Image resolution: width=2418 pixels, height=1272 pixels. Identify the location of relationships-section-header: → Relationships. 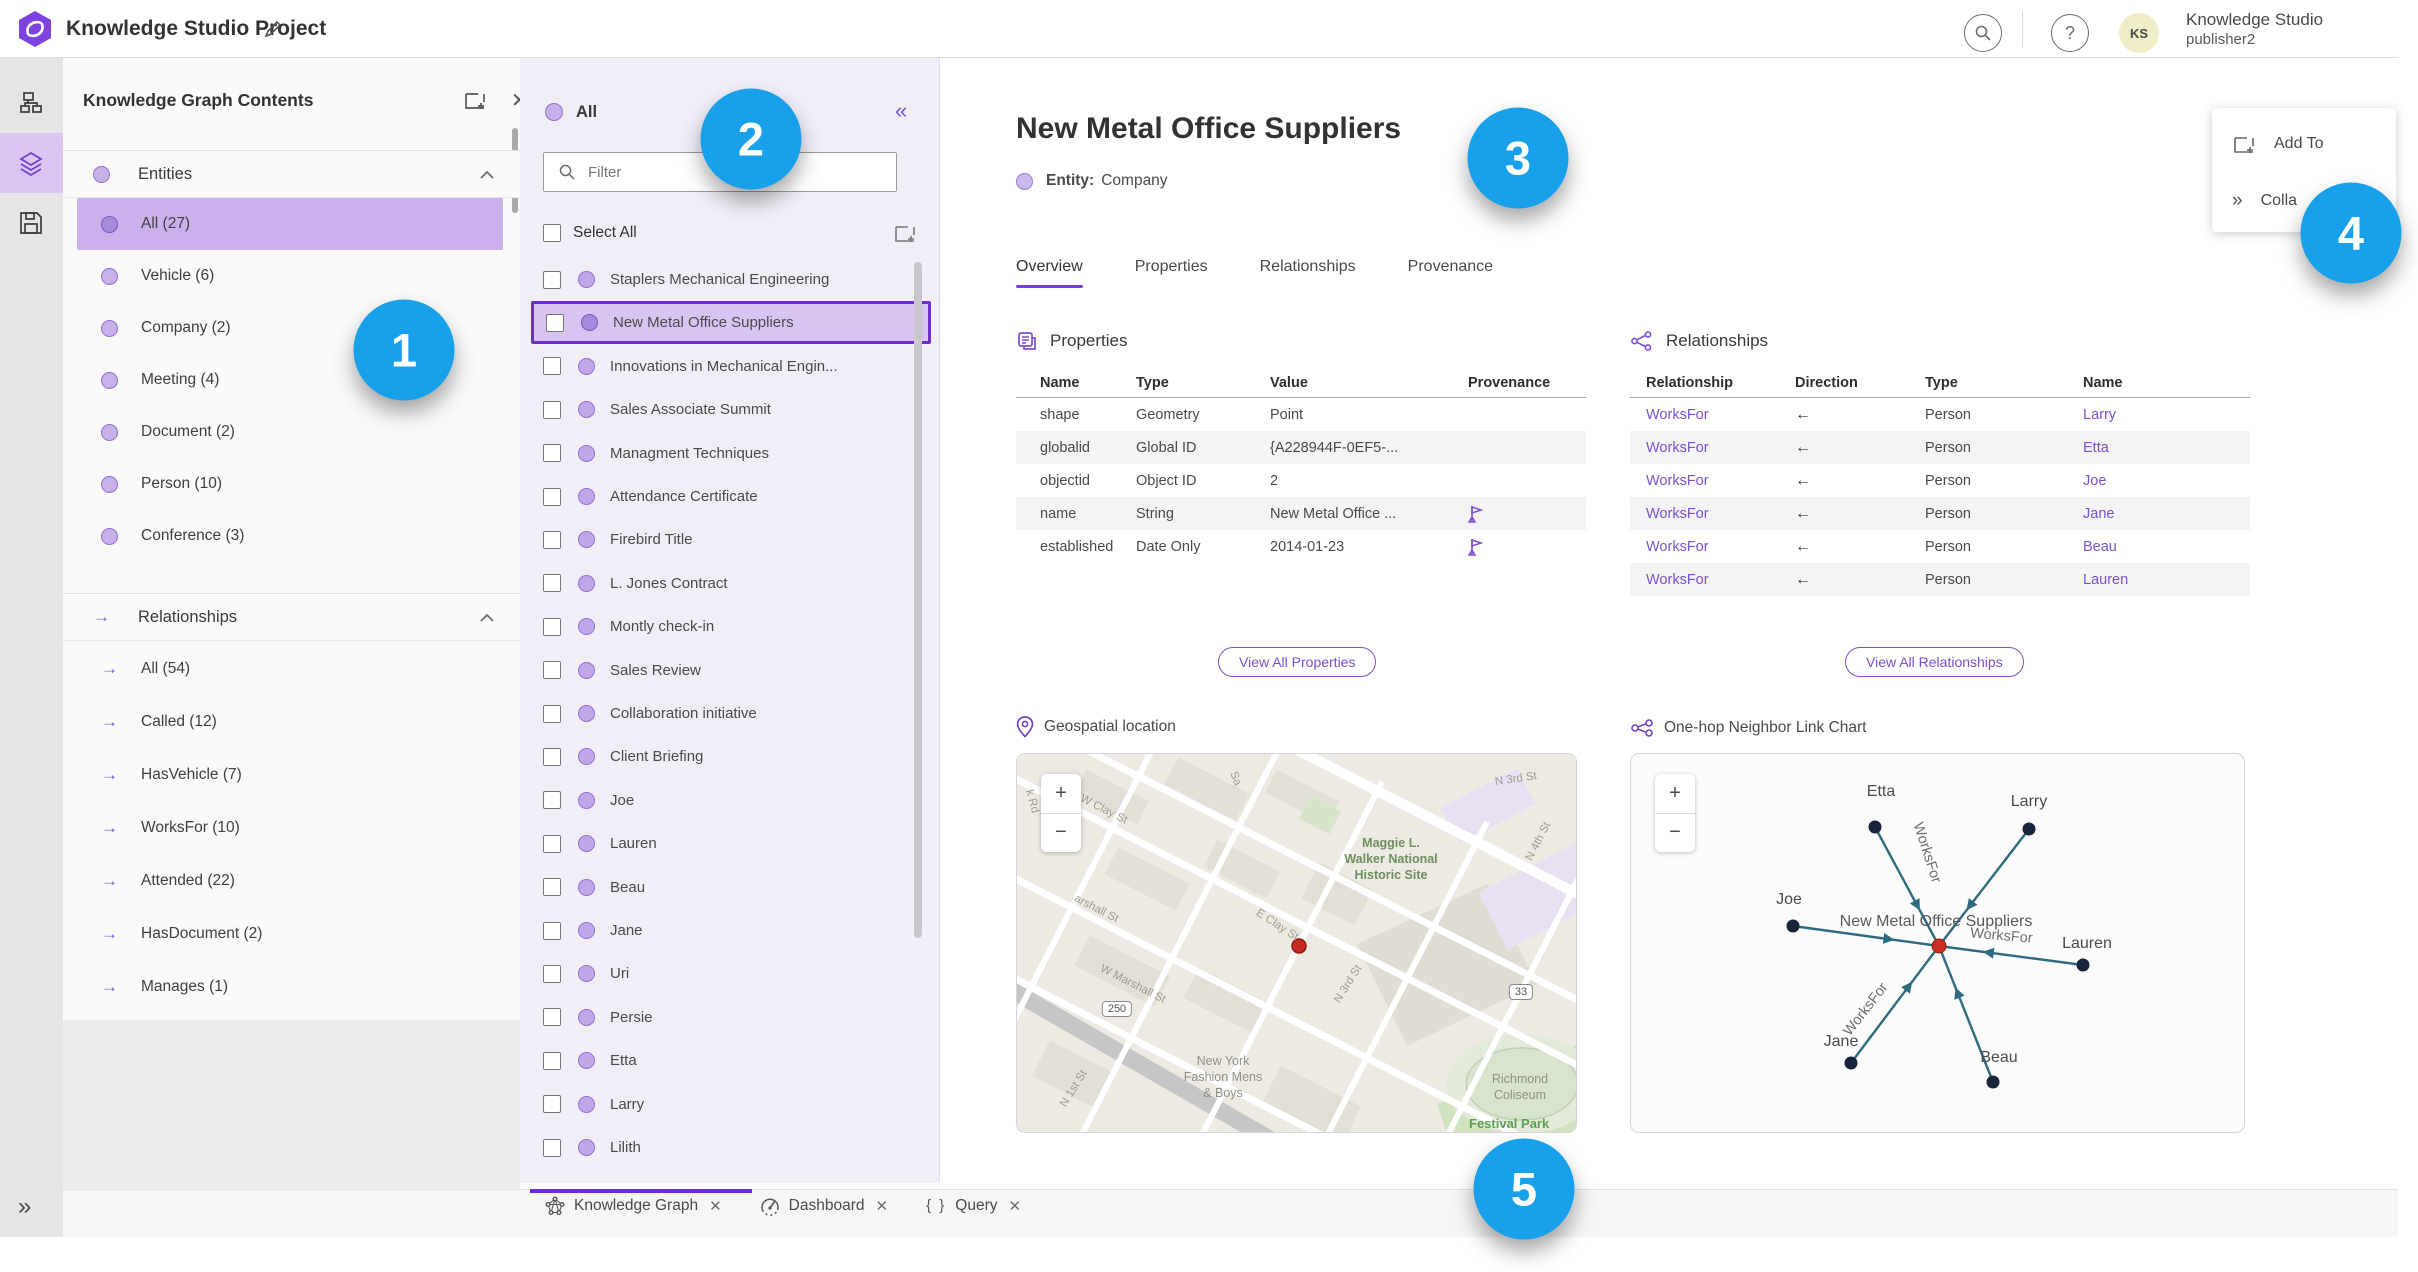
(291, 617).